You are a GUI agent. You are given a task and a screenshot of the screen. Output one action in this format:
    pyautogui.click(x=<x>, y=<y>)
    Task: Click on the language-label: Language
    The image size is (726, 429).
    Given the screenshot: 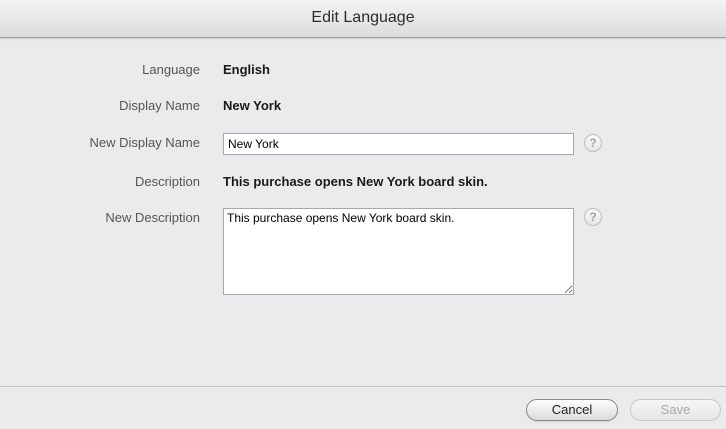 What is the action you would take?
    pyautogui.click(x=171, y=69)
    